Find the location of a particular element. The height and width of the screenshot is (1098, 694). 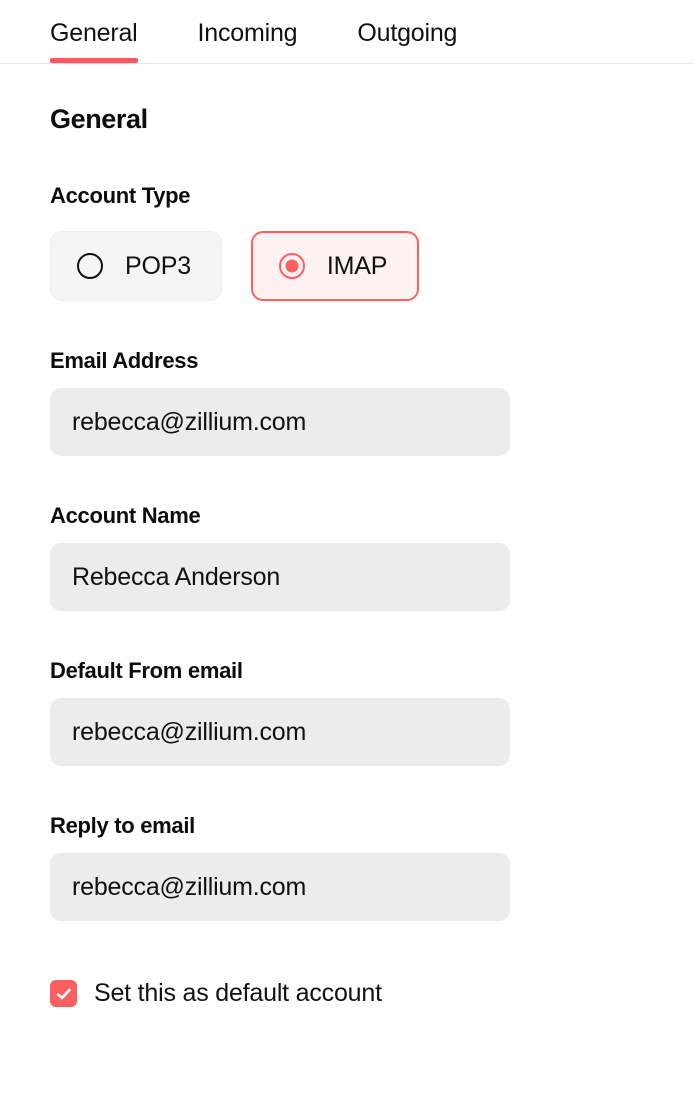

radio-option-imap: IMAP is located at coordinates (335, 266).